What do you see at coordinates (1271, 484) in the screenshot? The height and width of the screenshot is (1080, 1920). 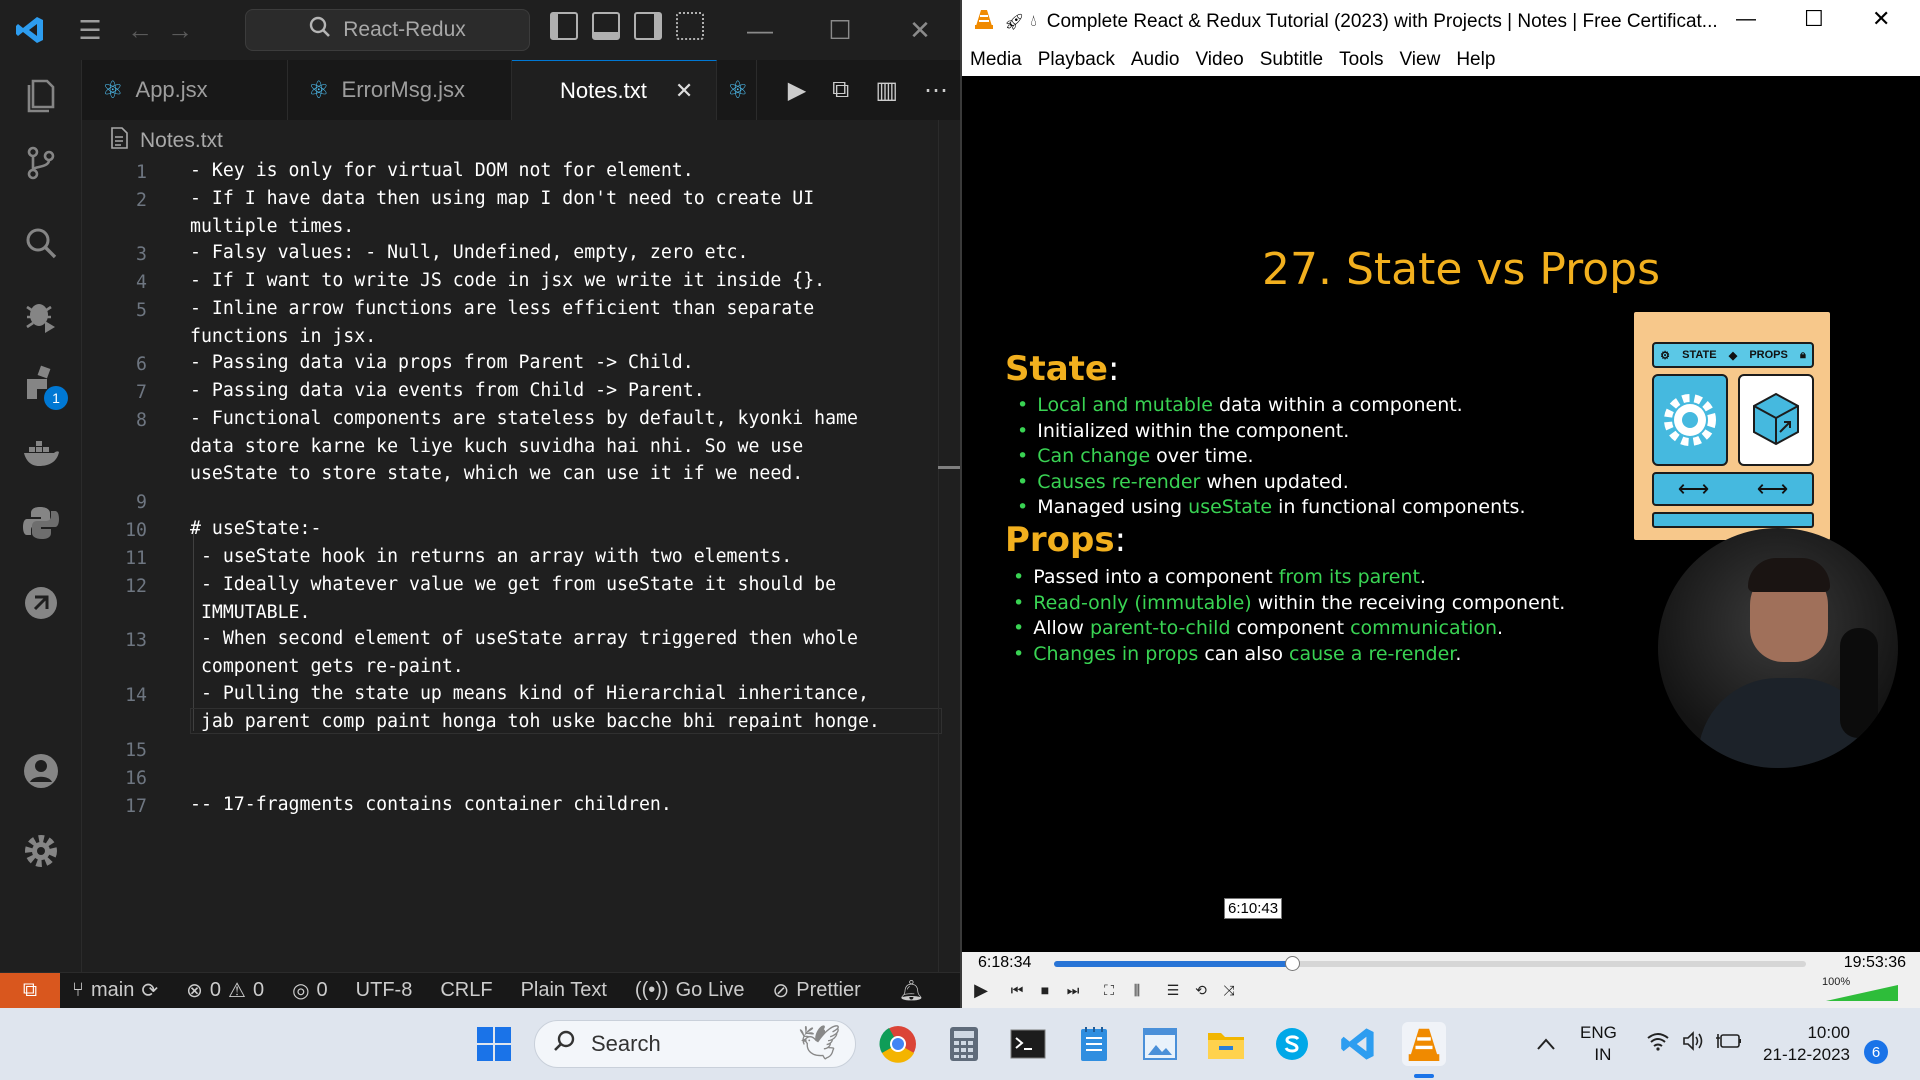 I see `list-item: Causes re-render when updated.` at bounding box center [1271, 484].